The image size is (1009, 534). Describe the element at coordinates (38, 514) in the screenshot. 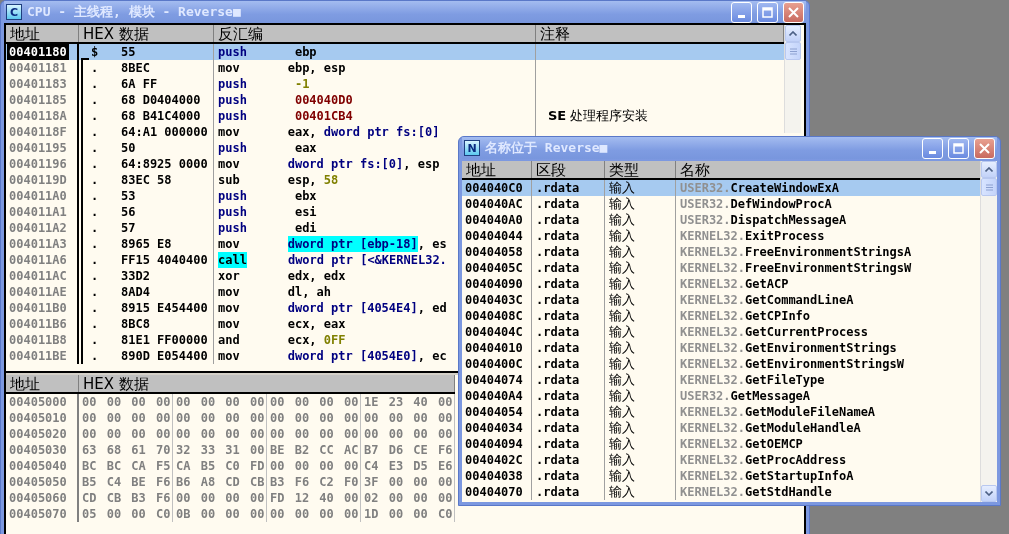

I see `address: 00405070` at that location.